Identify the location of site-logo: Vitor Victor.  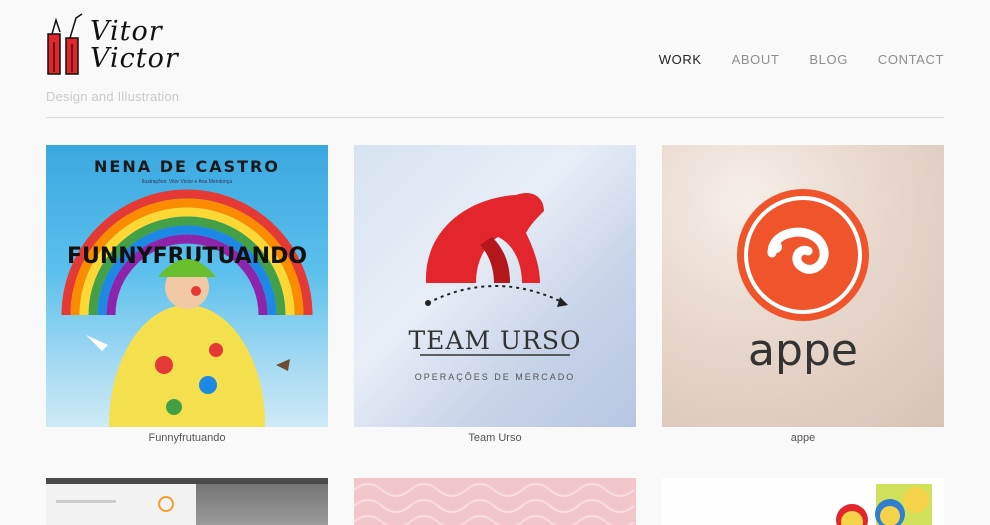
(116, 52).